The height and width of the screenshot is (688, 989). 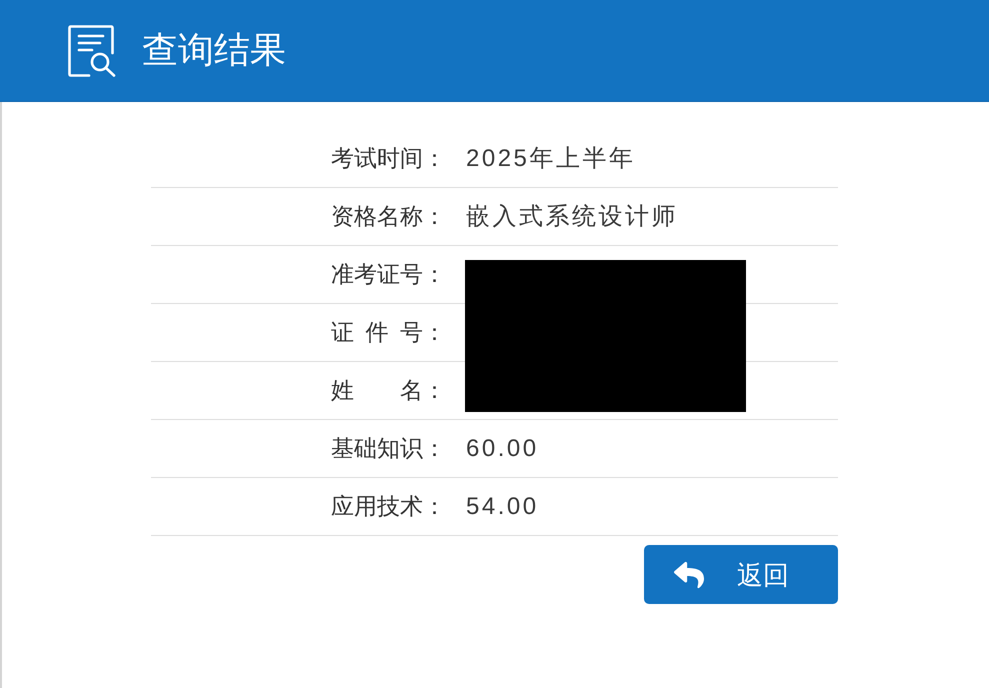 I want to click on field-label: 应用技术：, so click(x=388, y=507).